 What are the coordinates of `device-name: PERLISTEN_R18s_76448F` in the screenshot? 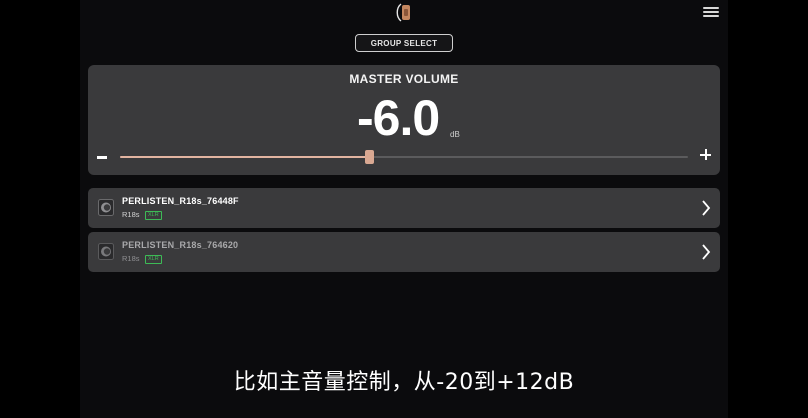 It's located at (180, 201).